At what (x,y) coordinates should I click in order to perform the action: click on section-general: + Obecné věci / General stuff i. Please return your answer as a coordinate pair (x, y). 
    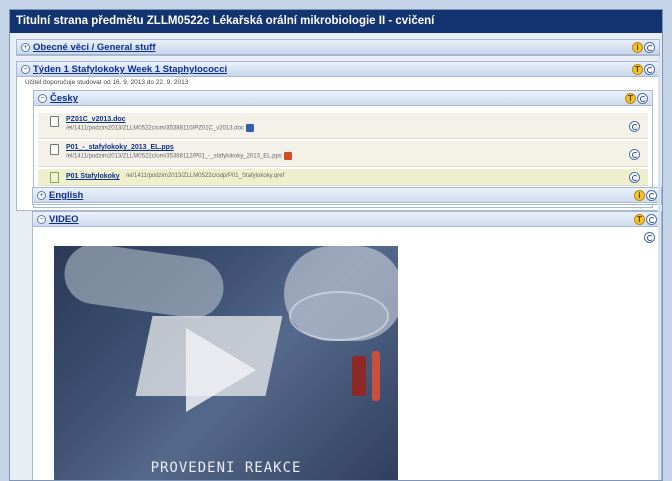
    Looking at the image, I should click on (338, 47).